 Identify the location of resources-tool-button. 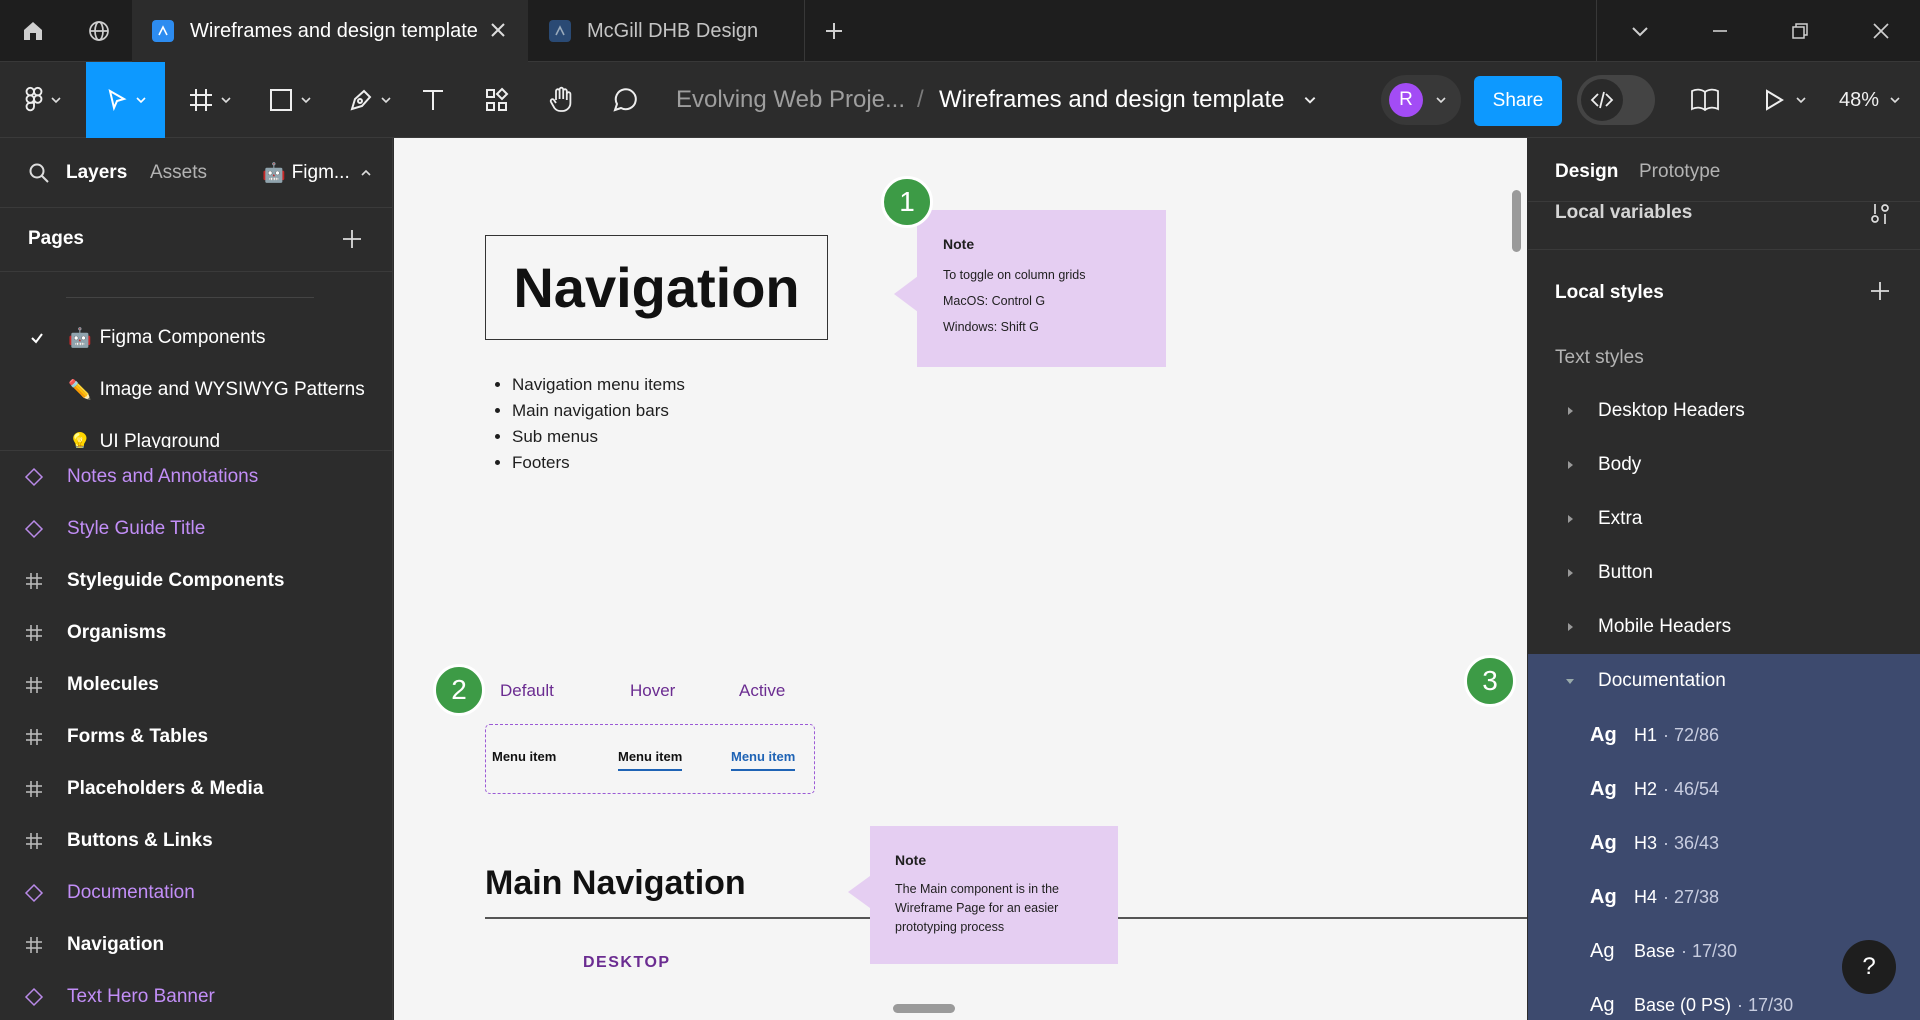
(497, 100).